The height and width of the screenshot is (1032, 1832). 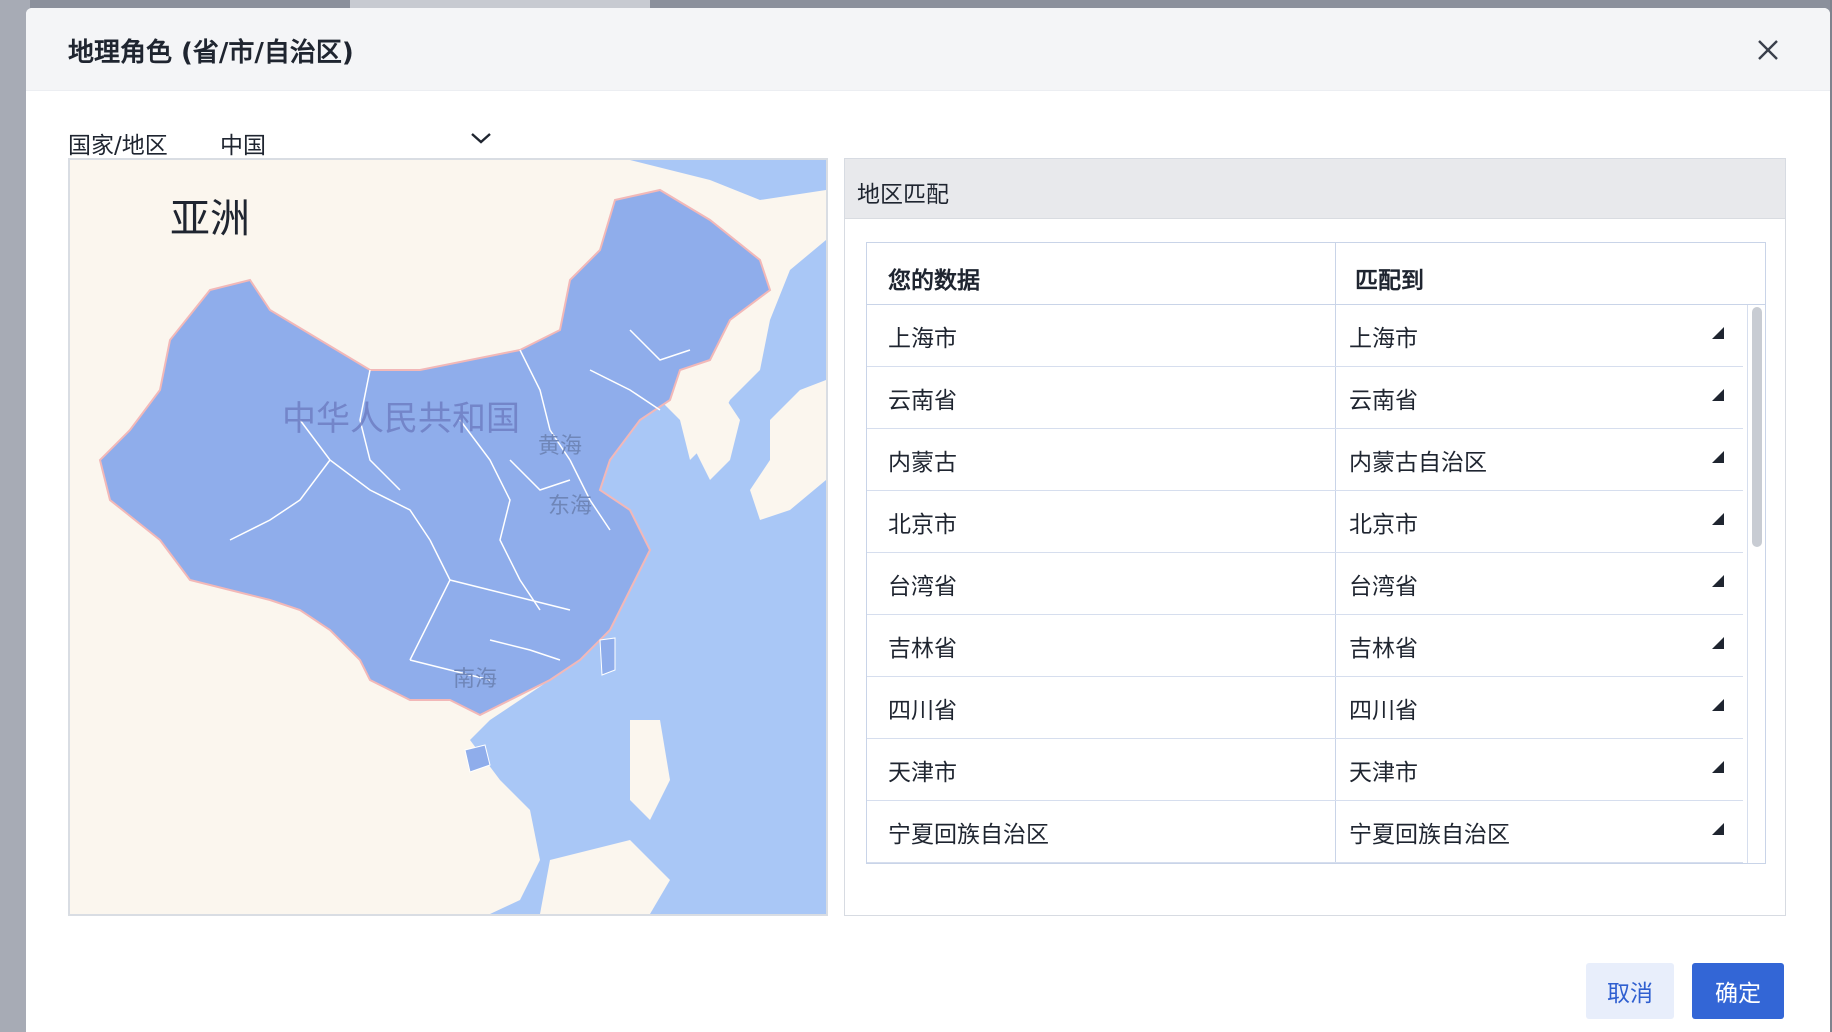 I want to click on sea-label-yellow: 黄海, so click(x=560, y=446).